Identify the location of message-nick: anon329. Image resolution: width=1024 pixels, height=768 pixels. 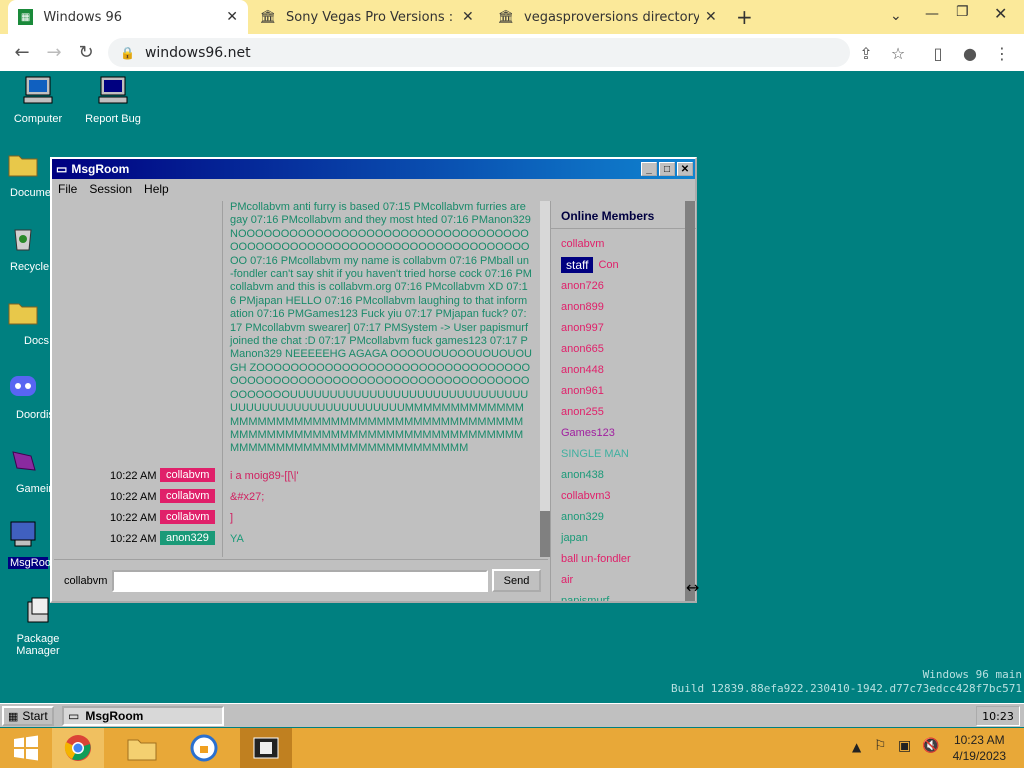
(187, 538).